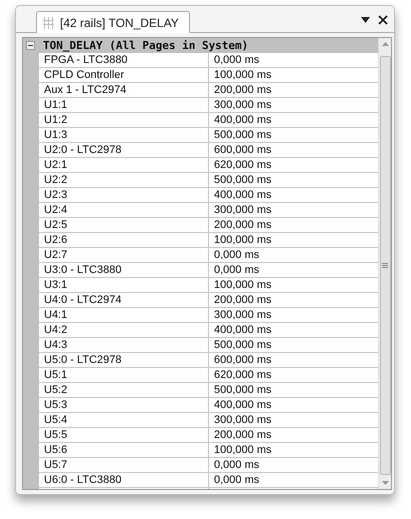 The image size is (411, 519). What do you see at coordinates (48, 22) in the screenshot?
I see `grid-icon` at bounding box center [48, 22].